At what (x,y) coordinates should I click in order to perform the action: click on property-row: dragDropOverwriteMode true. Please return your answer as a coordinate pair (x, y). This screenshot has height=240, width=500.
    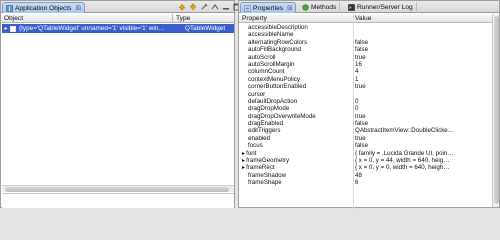
    Looking at the image, I should click on (365, 116).